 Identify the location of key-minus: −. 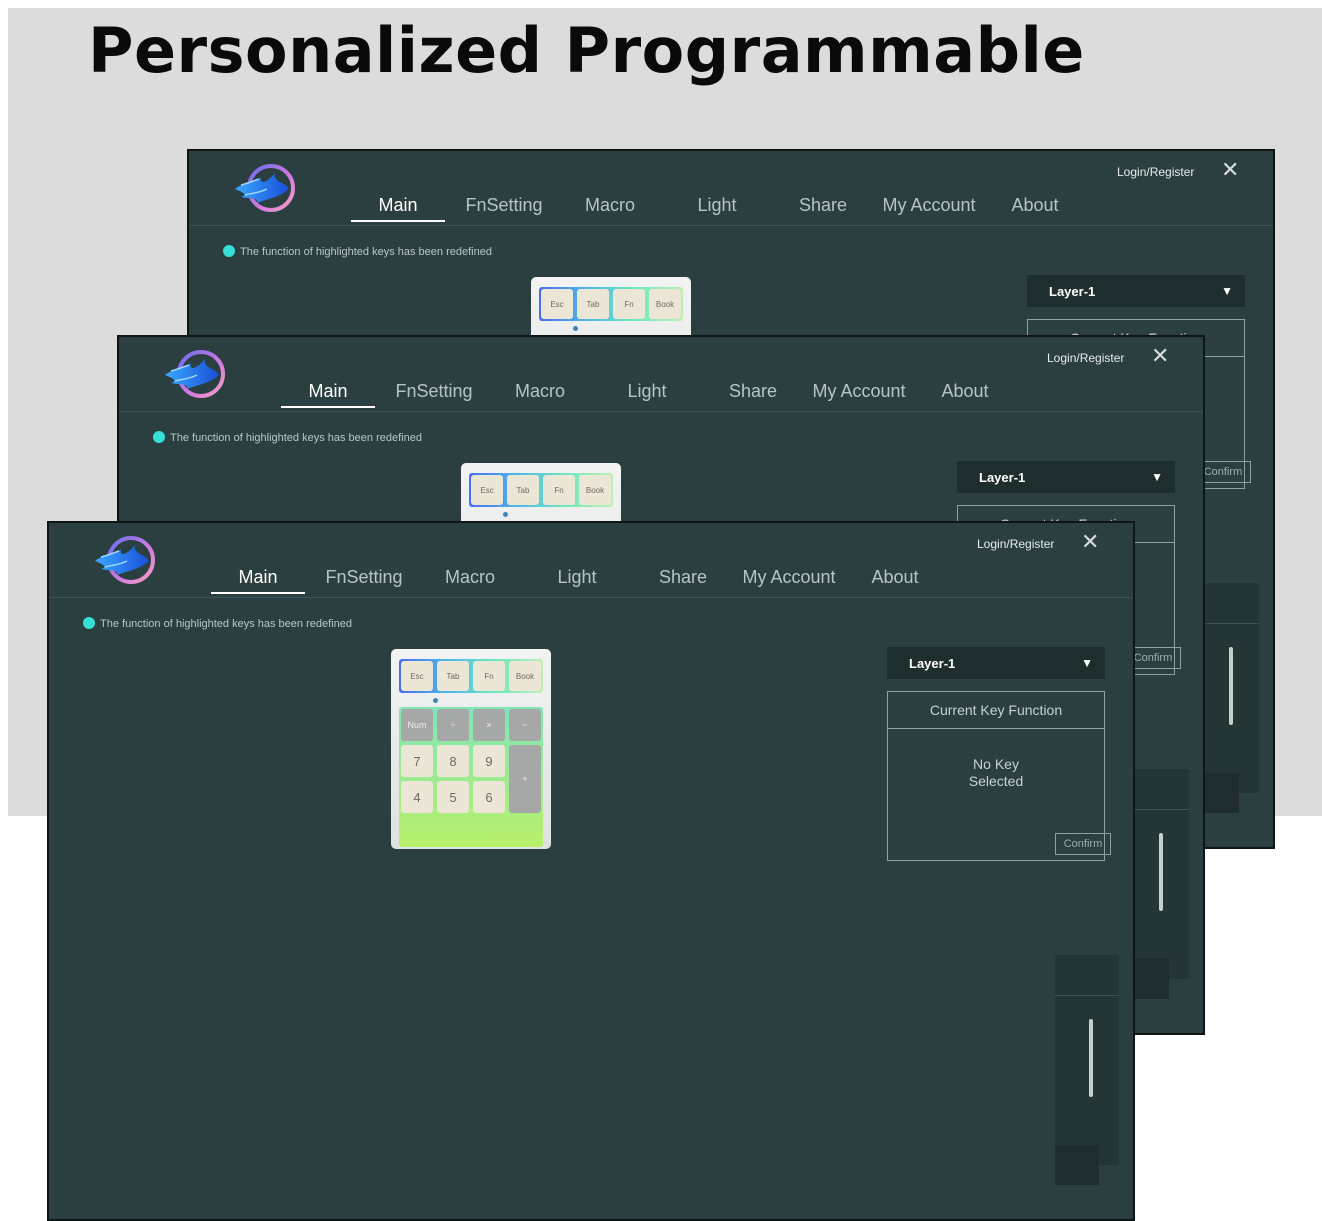
(525, 725).